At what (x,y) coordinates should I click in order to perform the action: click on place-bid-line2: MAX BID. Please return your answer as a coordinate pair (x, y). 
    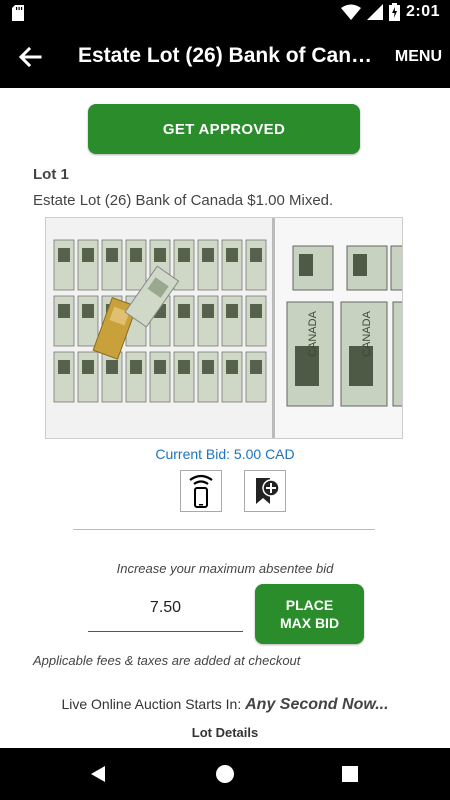
    Looking at the image, I should click on (309, 623).